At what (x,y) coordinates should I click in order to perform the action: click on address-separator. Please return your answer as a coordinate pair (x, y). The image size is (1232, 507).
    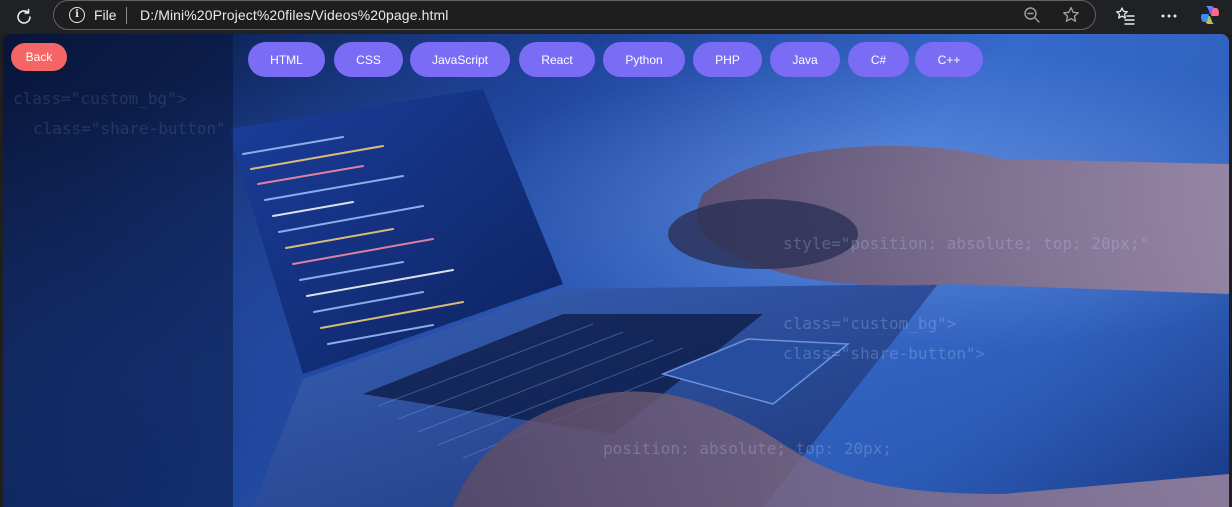
    Looking at the image, I should click on (126, 15).